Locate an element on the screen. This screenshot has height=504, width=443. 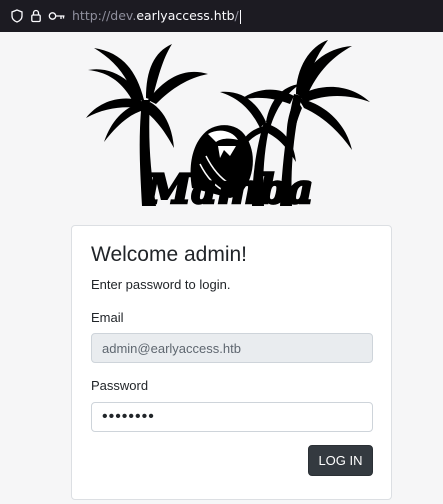
url-text: http://dev.earlyaccess.htb/ is located at coordinates (156, 16).